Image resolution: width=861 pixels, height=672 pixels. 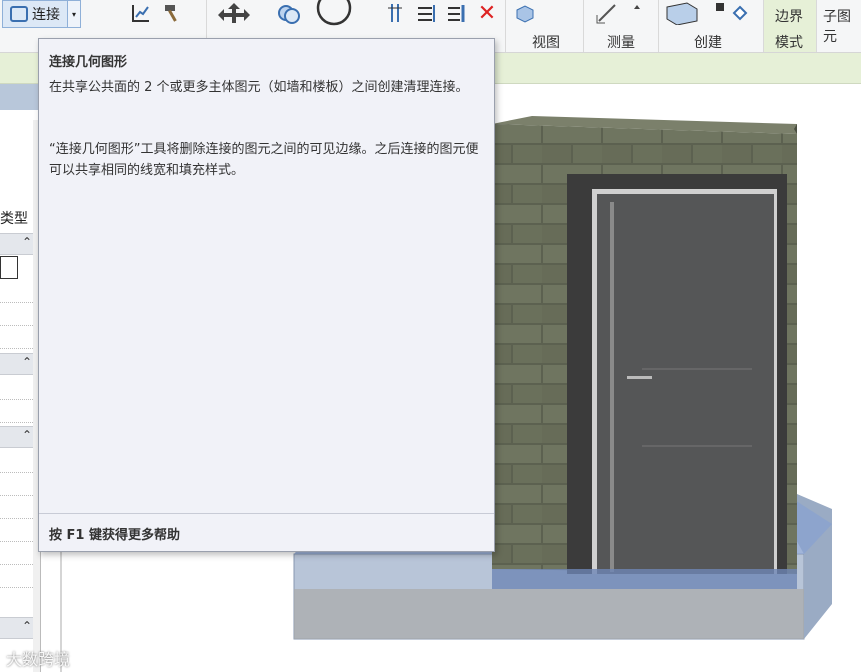 I want to click on watermark-text: 大数跨境, so click(x=38, y=659).